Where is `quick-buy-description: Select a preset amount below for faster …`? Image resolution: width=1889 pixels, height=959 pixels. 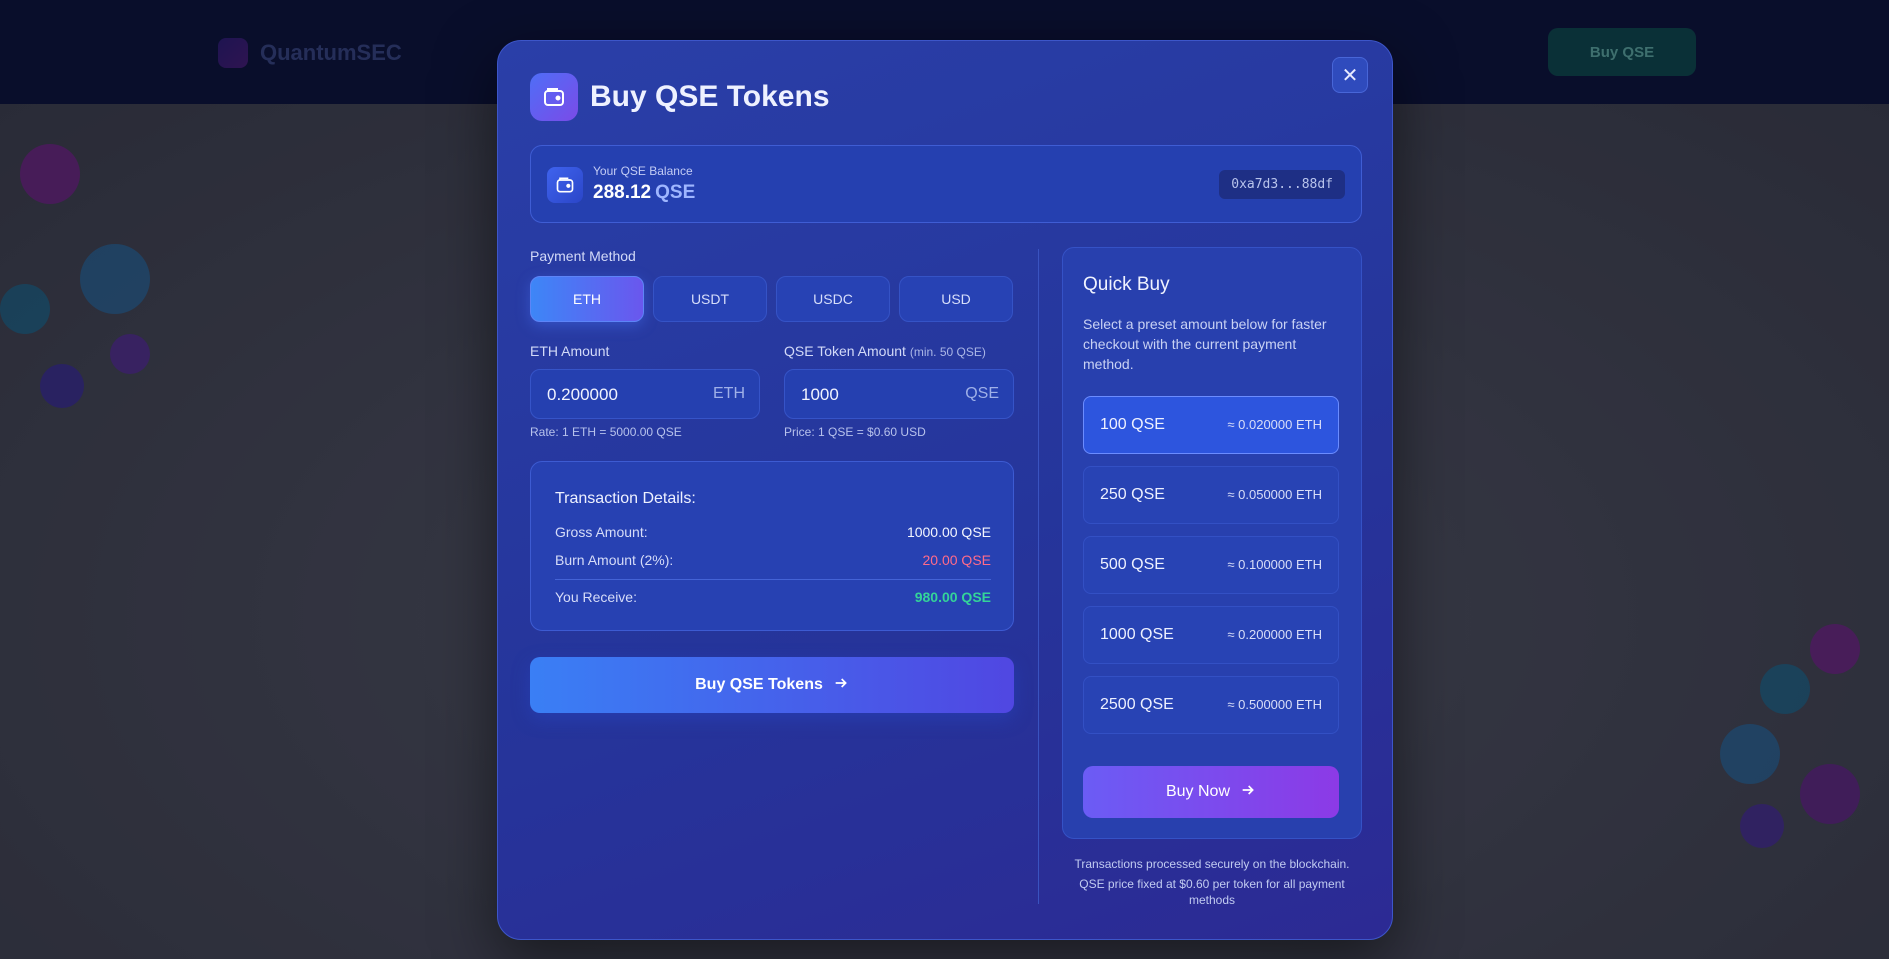
quick-buy-description: Select a preset amount below for faster … is located at coordinates (1205, 344).